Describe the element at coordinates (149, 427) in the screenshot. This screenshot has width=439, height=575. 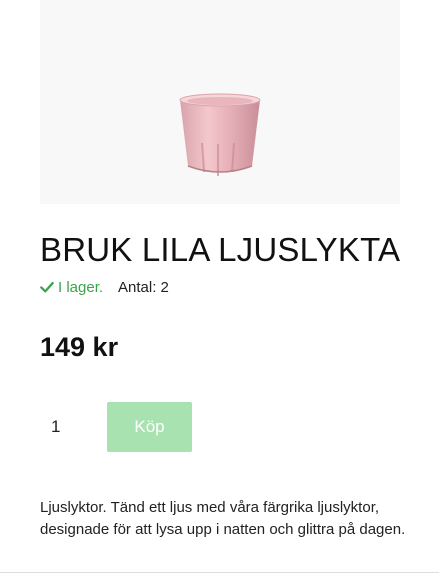
I see `buy-button: Köp` at that location.